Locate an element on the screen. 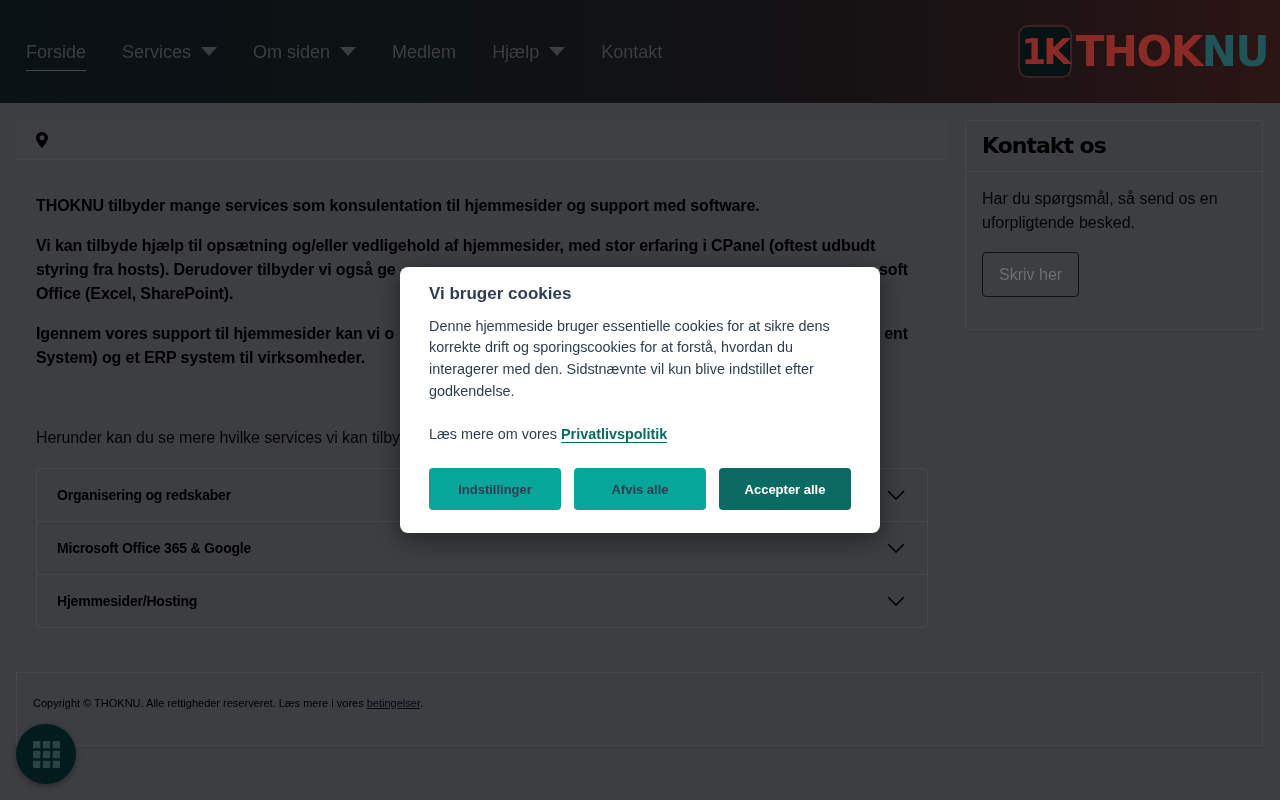 This screenshot has width=1280, height=800. dialog-button: Indstillinger is located at coordinates (495, 489).